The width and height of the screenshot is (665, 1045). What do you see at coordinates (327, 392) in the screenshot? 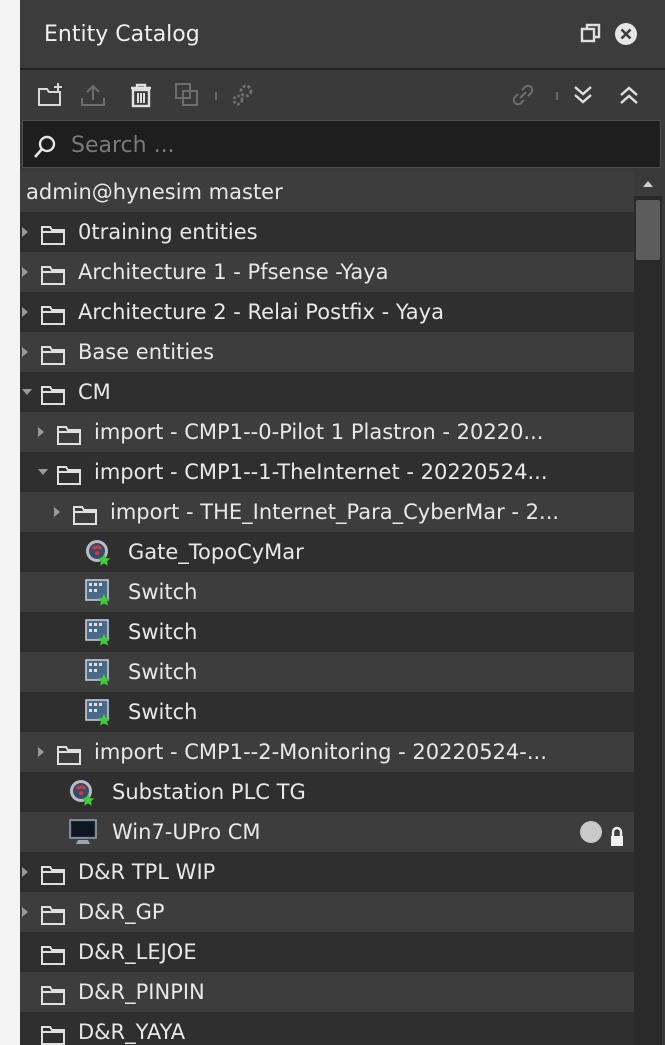
I see `tree-item: CM` at bounding box center [327, 392].